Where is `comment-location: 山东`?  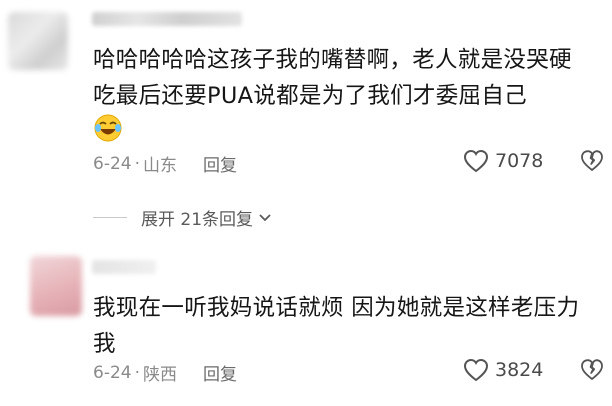
comment-location: 山东 is located at coordinates (160, 166).